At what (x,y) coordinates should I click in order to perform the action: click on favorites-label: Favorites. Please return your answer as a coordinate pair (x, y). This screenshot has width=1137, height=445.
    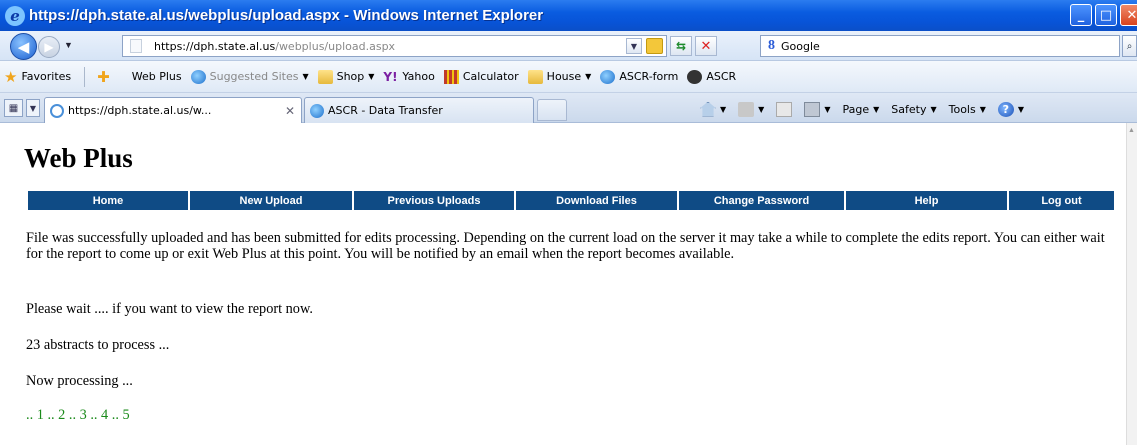
    Looking at the image, I should click on (46, 76).